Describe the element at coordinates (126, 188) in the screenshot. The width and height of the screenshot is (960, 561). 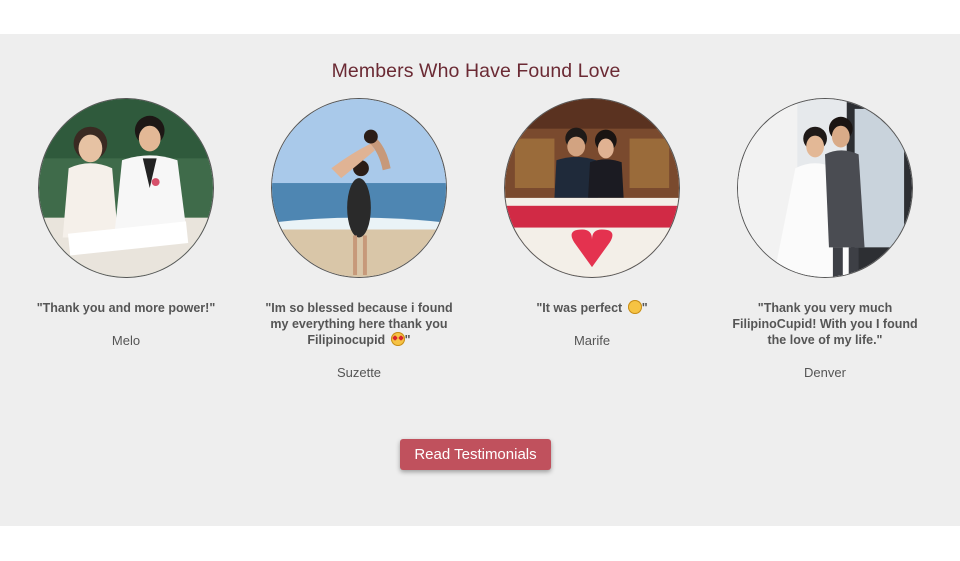
I see `couple-photo-wedding-signing` at that location.